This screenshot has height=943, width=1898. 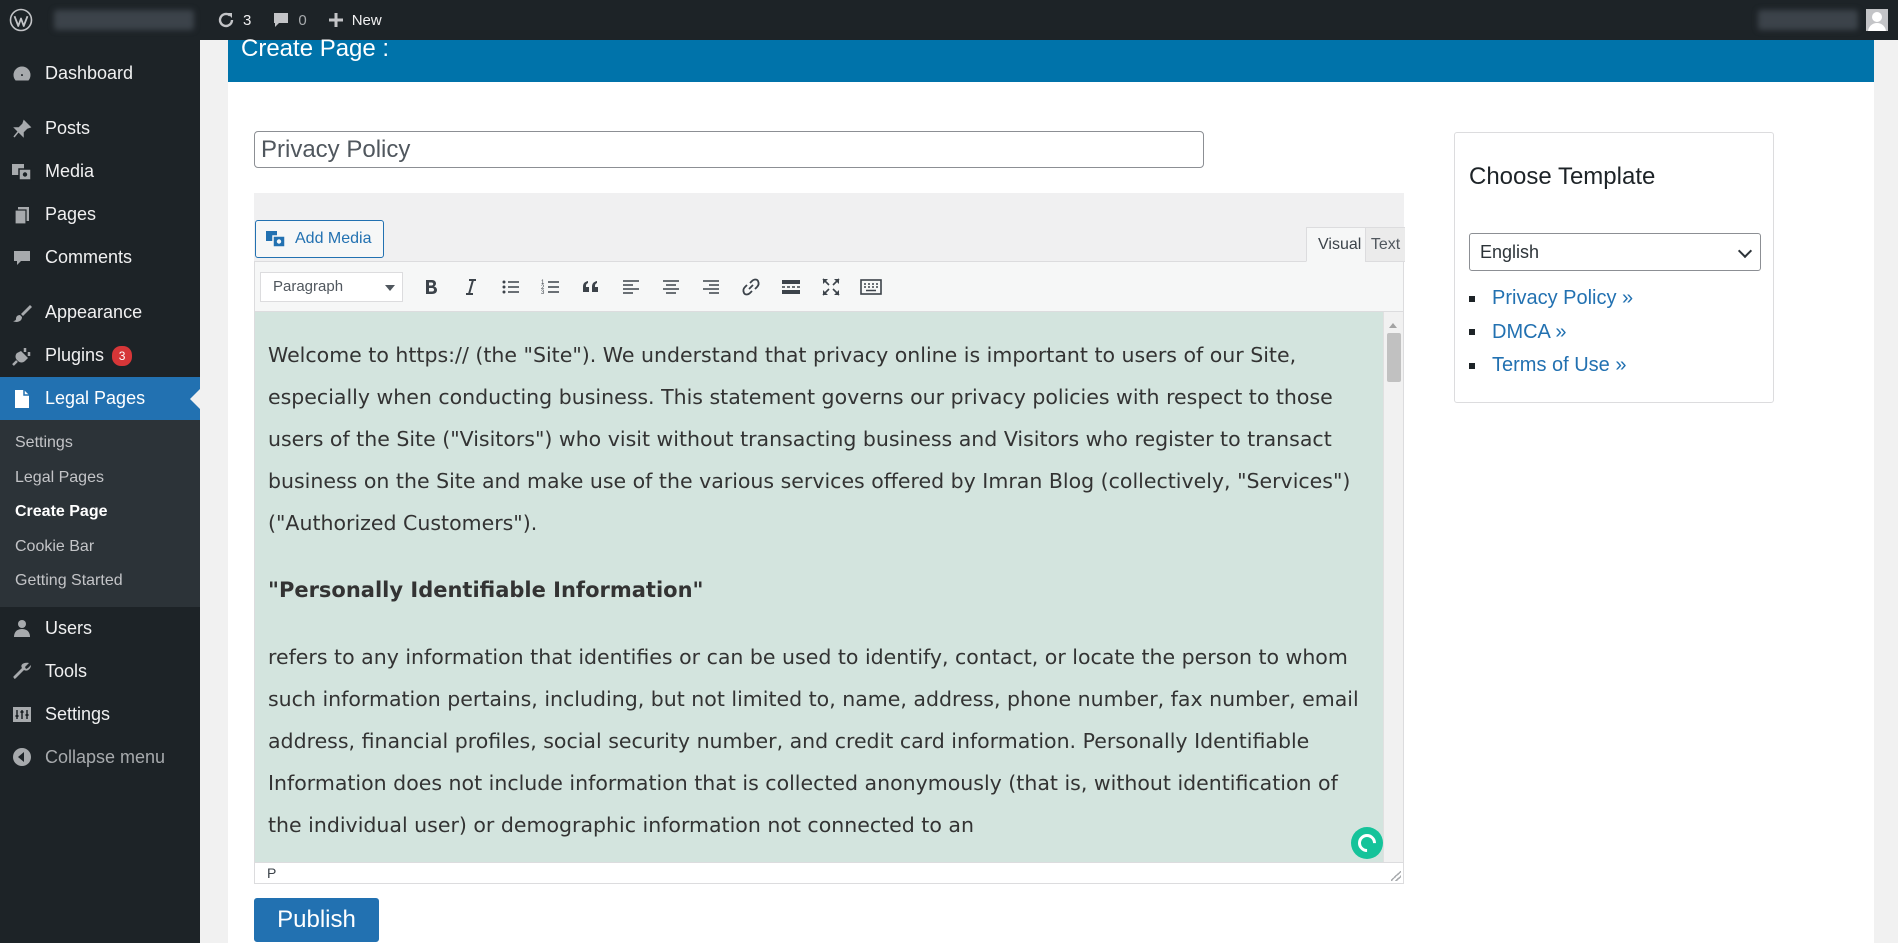 I want to click on new-content-link: New, so click(x=354, y=20).